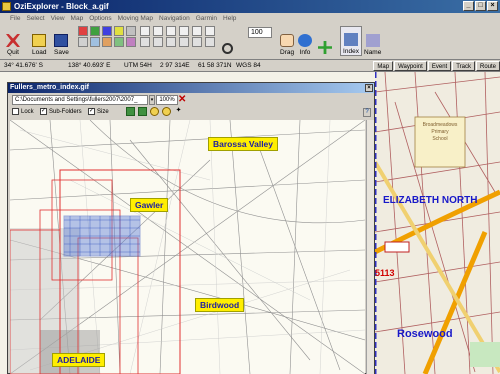 This screenshot has height=374, width=500. Describe the element at coordinates (305, 52) in the screenshot. I see `info-label: Info` at that location.